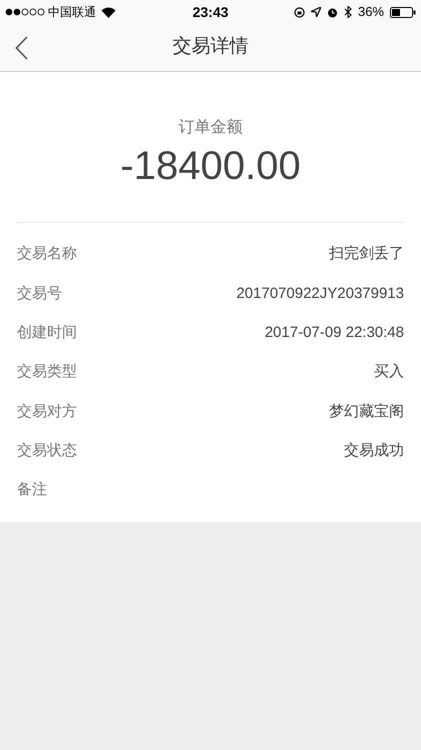 The width and height of the screenshot is (421, 750). I want to click on order-amount: -18400.00, so click(210, 166).